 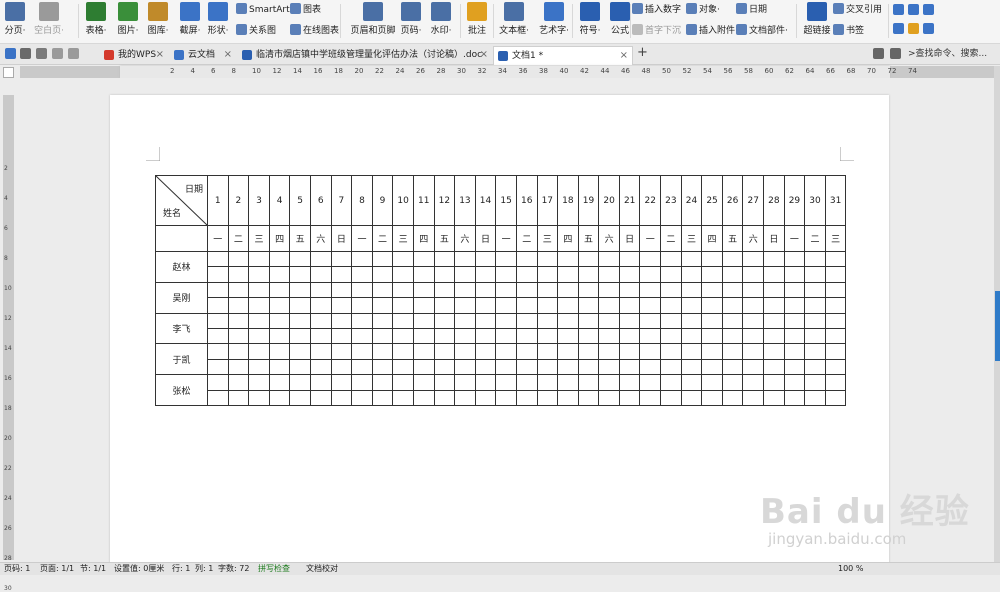 I want to click on table-button: 表格·, so click(x=96, y=21).